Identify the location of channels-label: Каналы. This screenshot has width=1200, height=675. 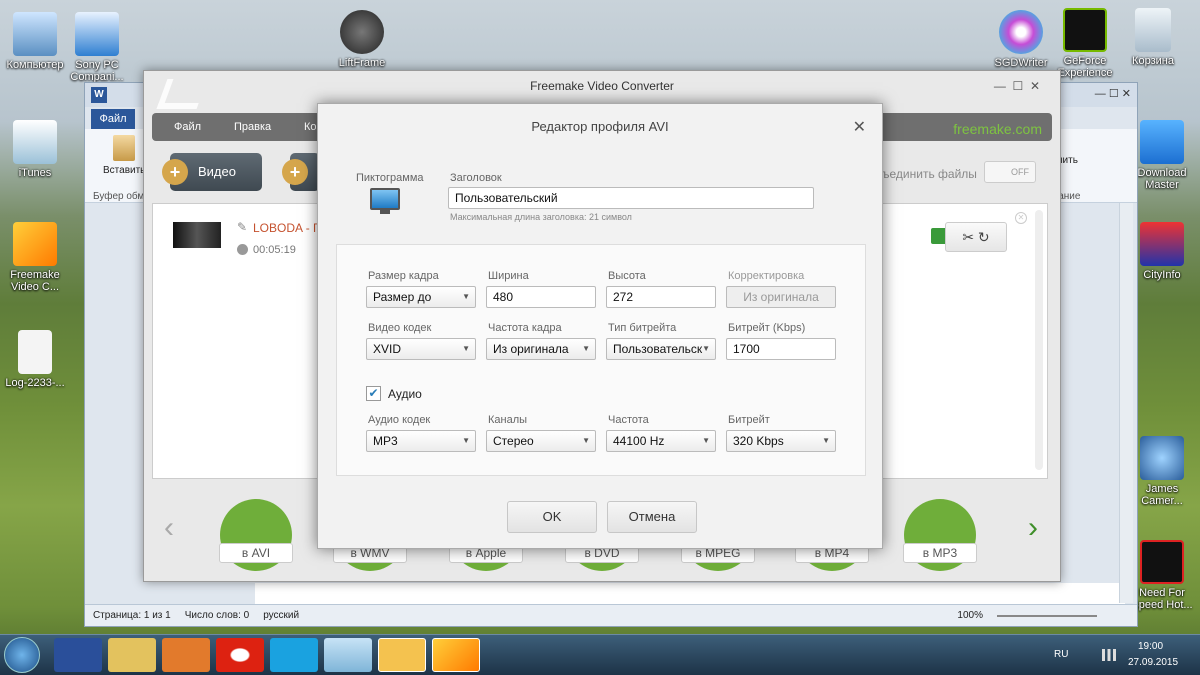
(508, 420).